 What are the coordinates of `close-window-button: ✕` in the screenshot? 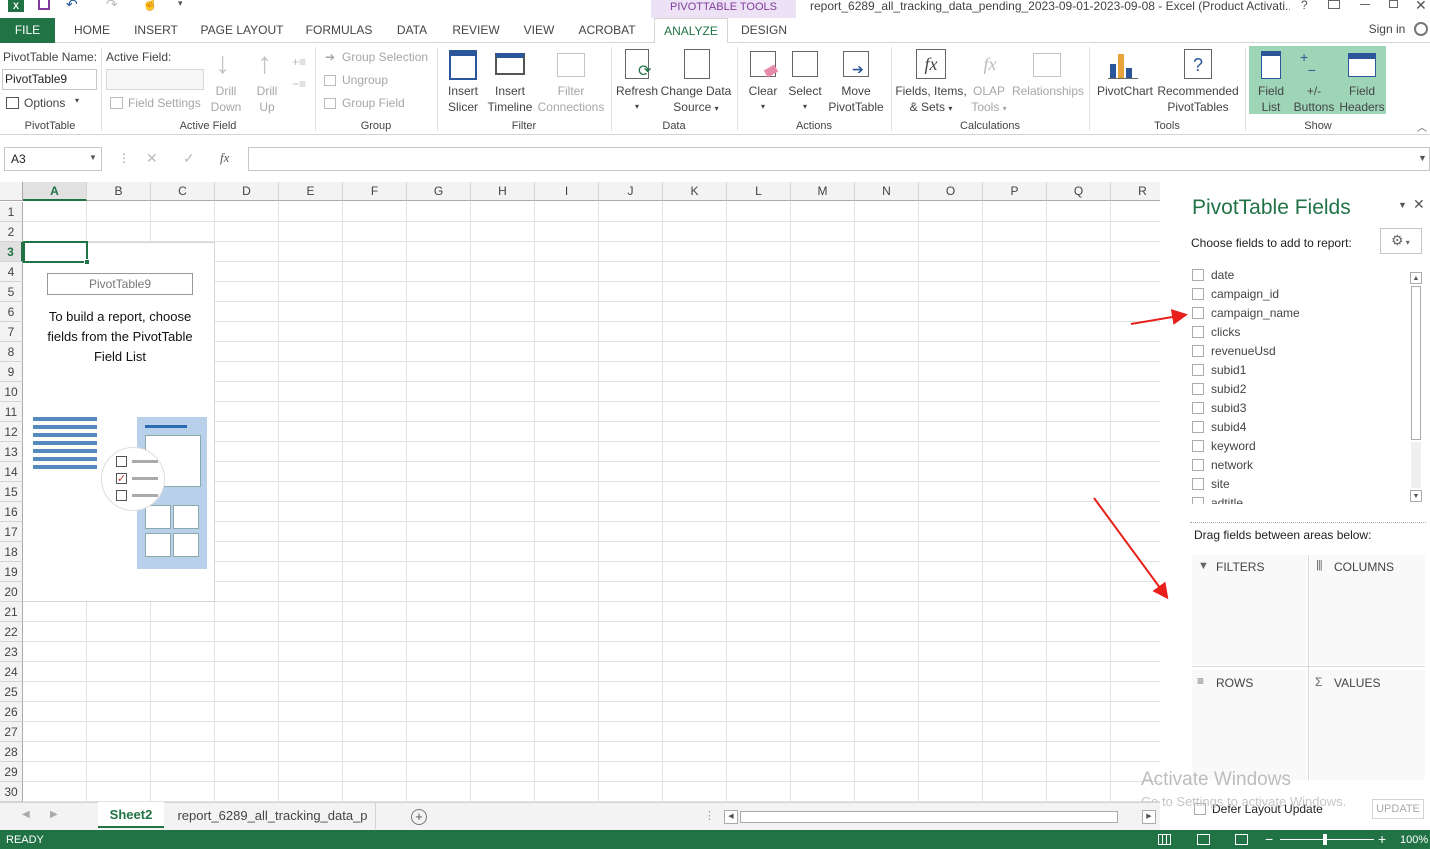 It's located at (1421, 7).